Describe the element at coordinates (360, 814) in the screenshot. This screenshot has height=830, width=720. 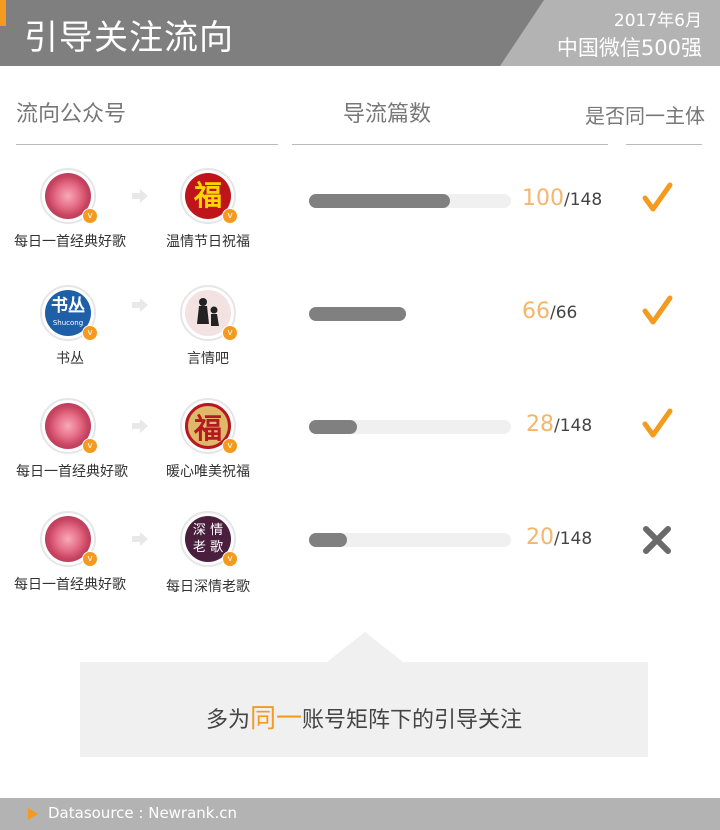
I see `footer-bar: Datasource : Newrank.cn` at that location.